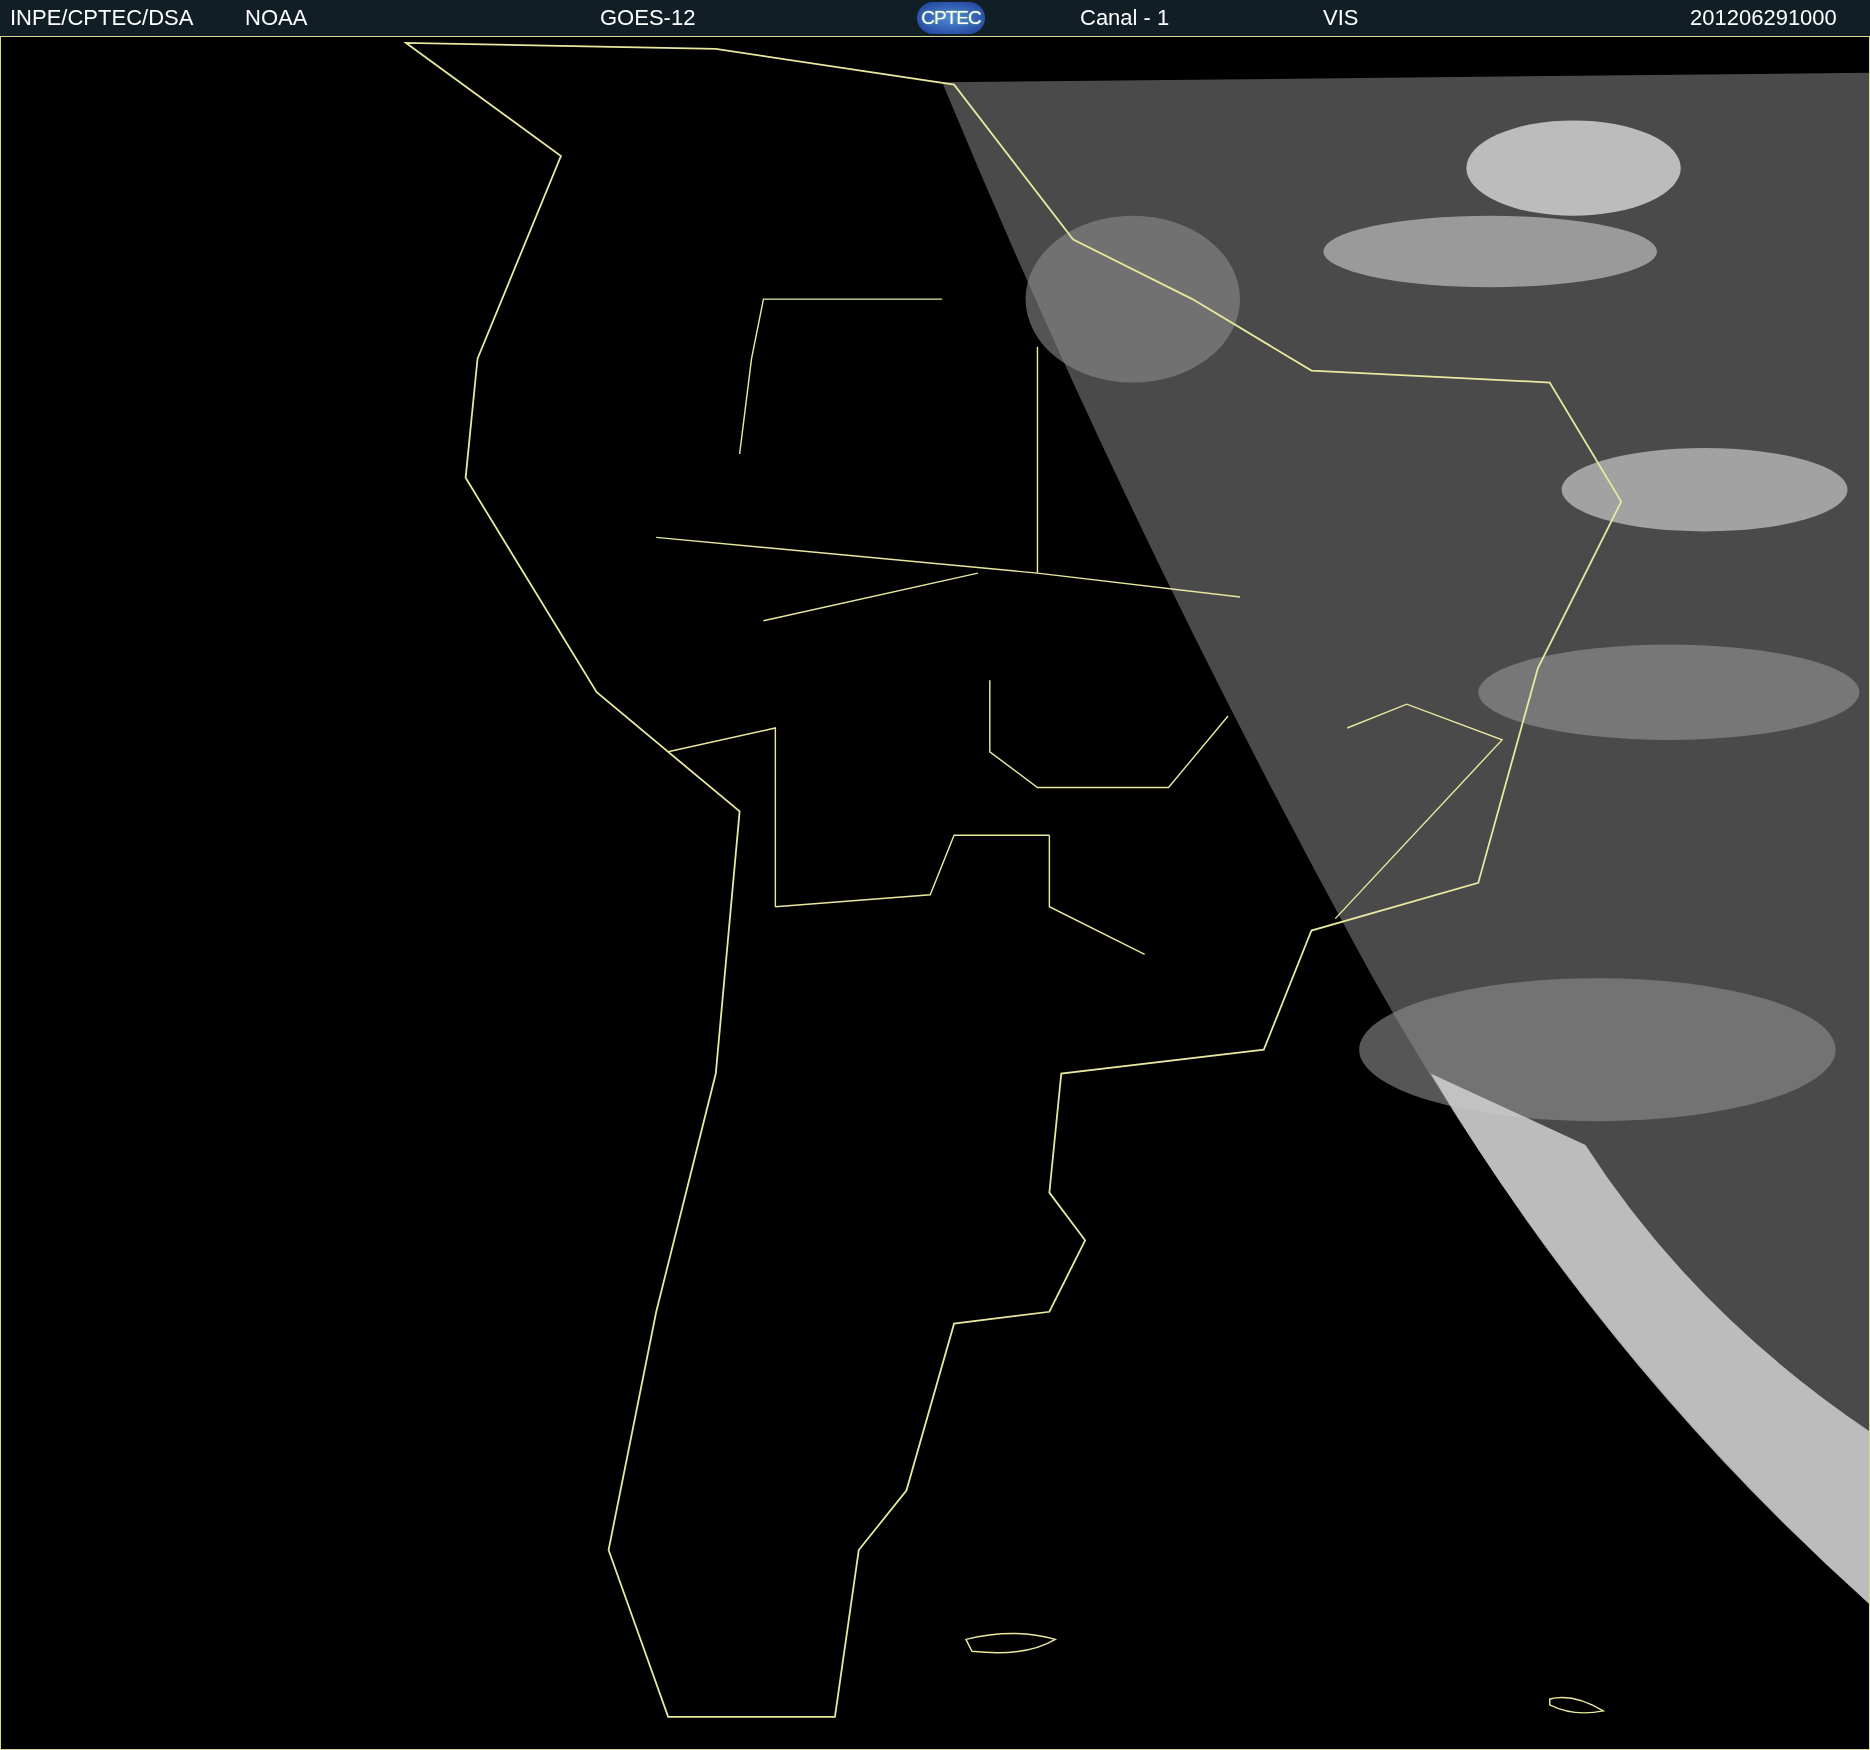  I want to click on logo: CPTEC, so click(951, 18).